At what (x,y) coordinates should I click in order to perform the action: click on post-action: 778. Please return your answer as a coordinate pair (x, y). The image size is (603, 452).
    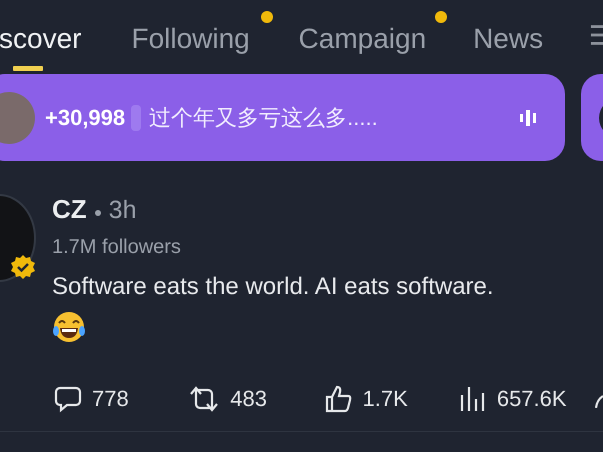
    Looking at the image, I should click on (121, 399).